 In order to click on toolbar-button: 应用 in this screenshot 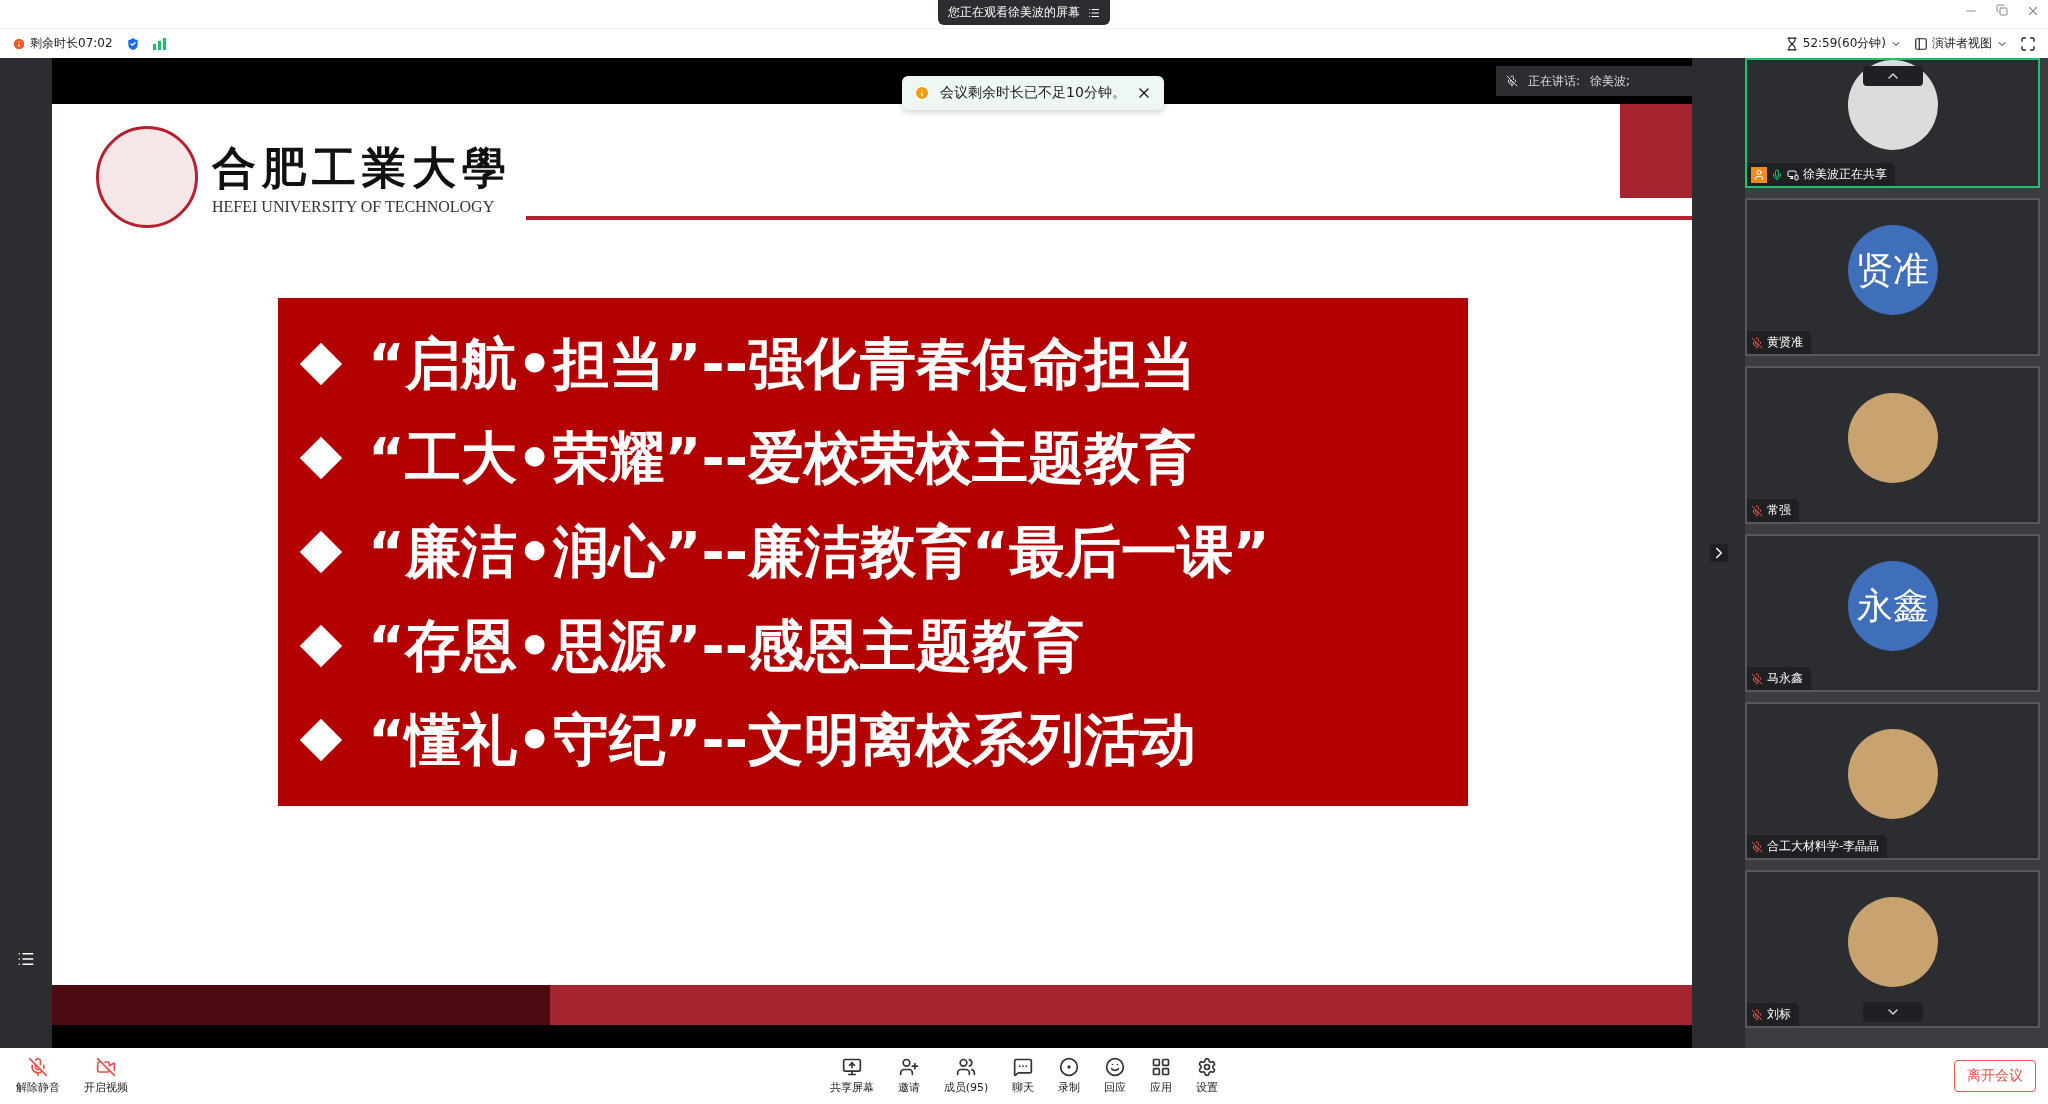, I will do `click(1161, 1076)`.